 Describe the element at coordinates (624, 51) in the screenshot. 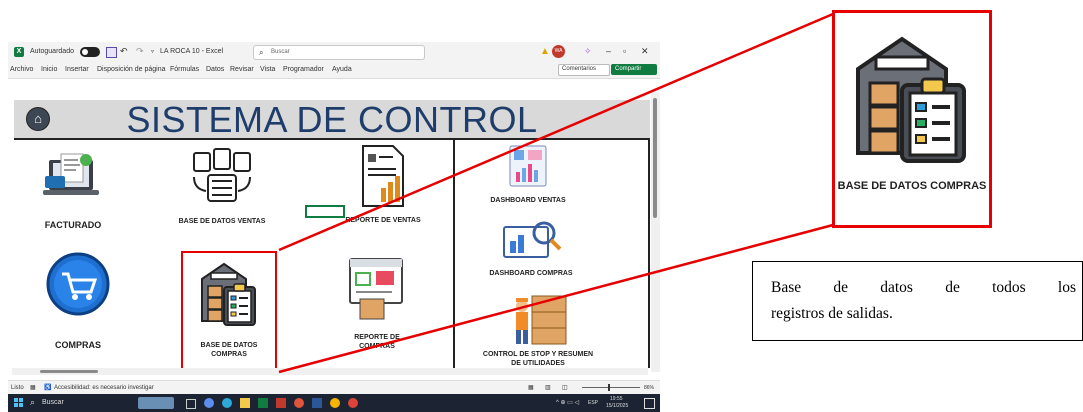

I see `restore-icon: ▫` at that location.